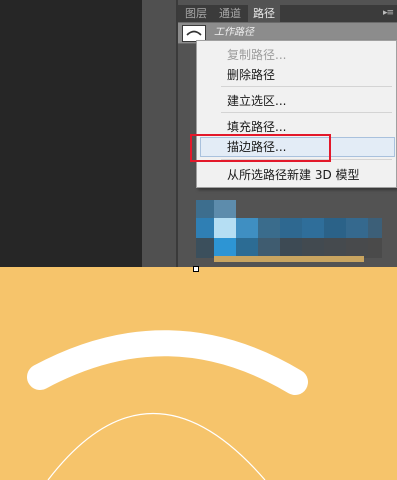 The height and width of the screenshot is (480, 397). What do you see at coordinates (289, 231) in the screenshot?
I see `blurred-panel-content` at bounding box center [289, 231].